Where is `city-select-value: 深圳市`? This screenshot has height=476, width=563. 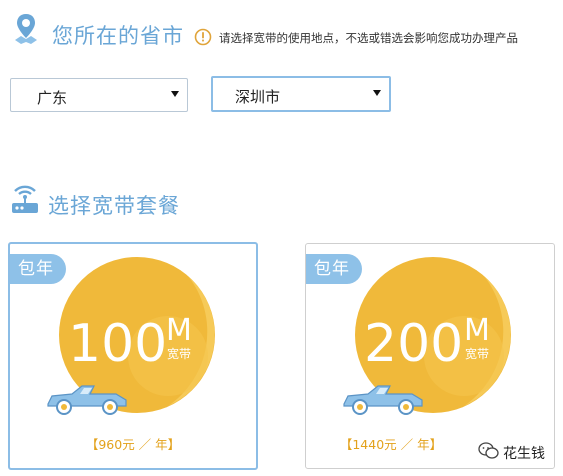 city-select-value: 深圳市 is located at coordinates (258, 97).